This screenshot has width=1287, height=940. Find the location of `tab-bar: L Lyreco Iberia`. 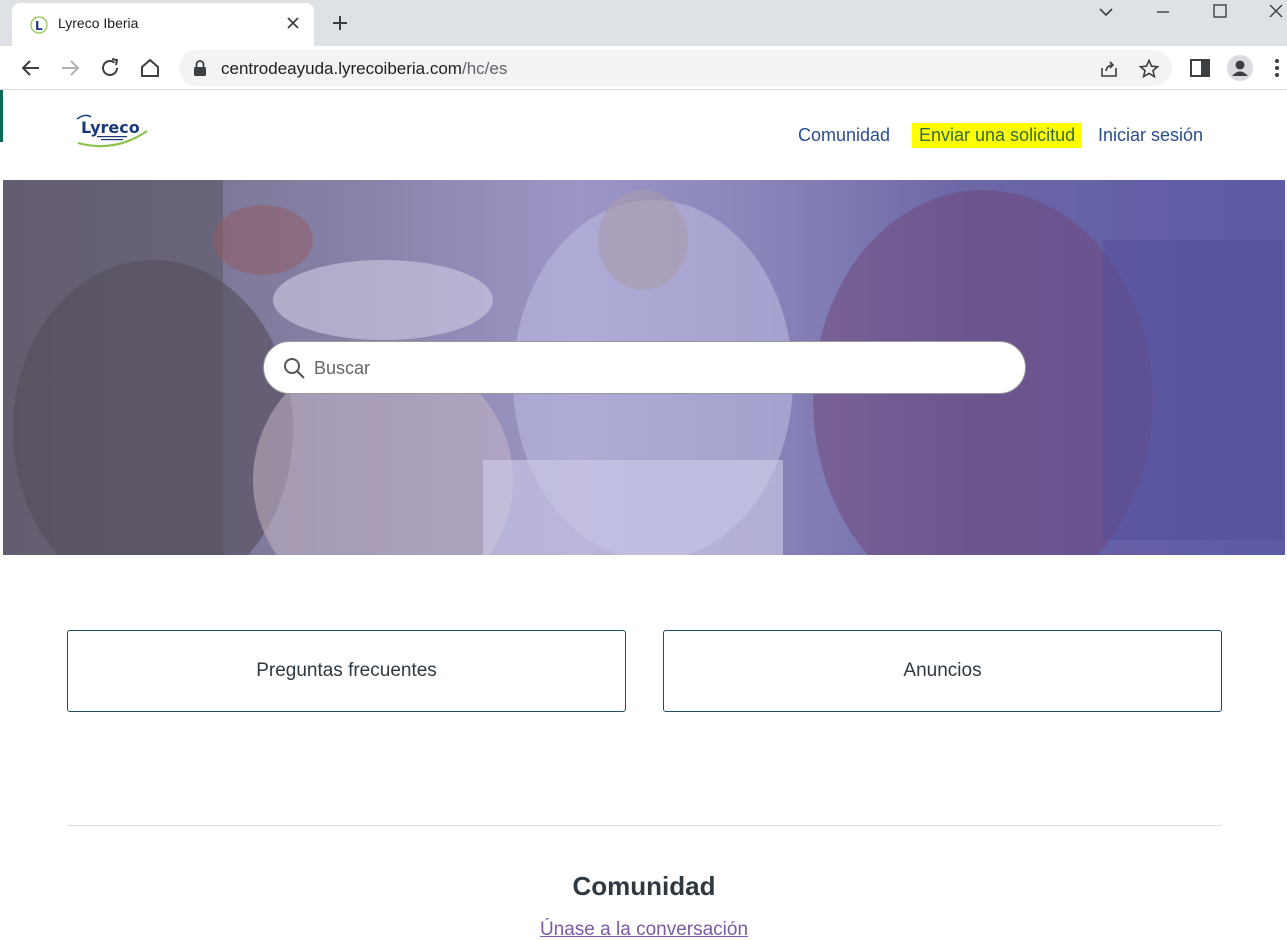

tab-bar: L Lyreco Iberia is located at coordinates (643, 23).